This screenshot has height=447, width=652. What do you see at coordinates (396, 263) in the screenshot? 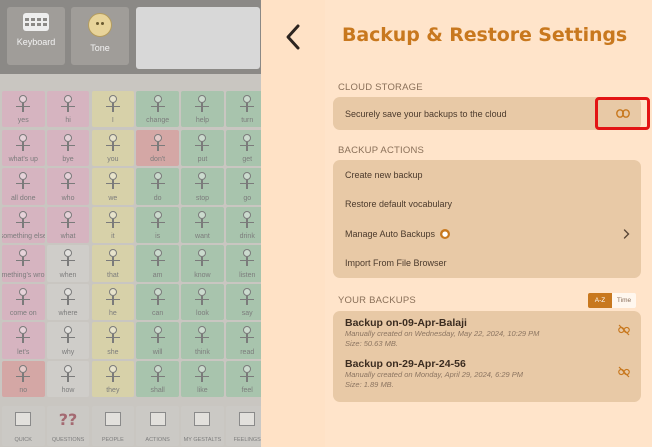
I see `import-file-label: Import From File Browser` at bounding box center [396, 263].